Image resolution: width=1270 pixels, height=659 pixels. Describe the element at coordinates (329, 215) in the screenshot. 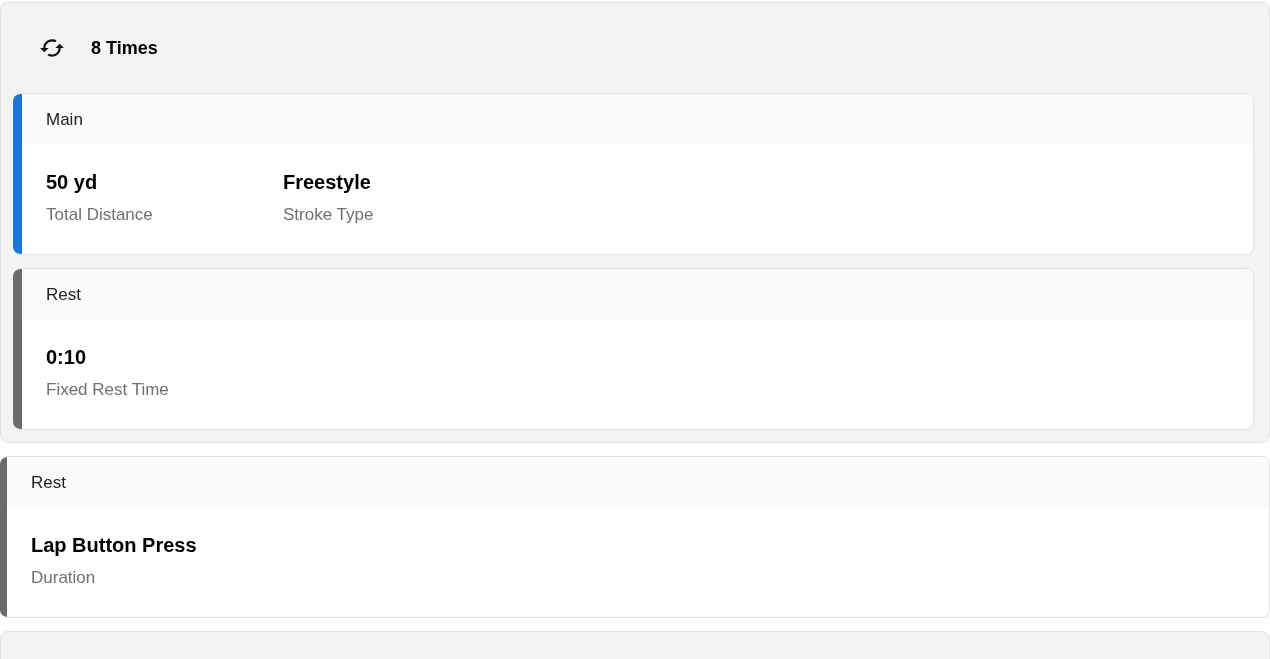

I see `stat-label: Stroke Type` at that location.